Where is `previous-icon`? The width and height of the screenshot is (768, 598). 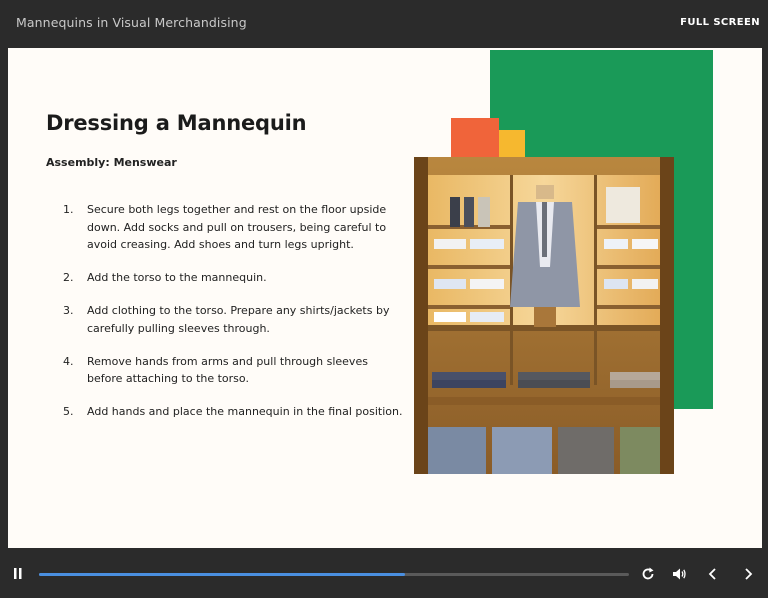
previous-icon is located at coordinates (712, 574).